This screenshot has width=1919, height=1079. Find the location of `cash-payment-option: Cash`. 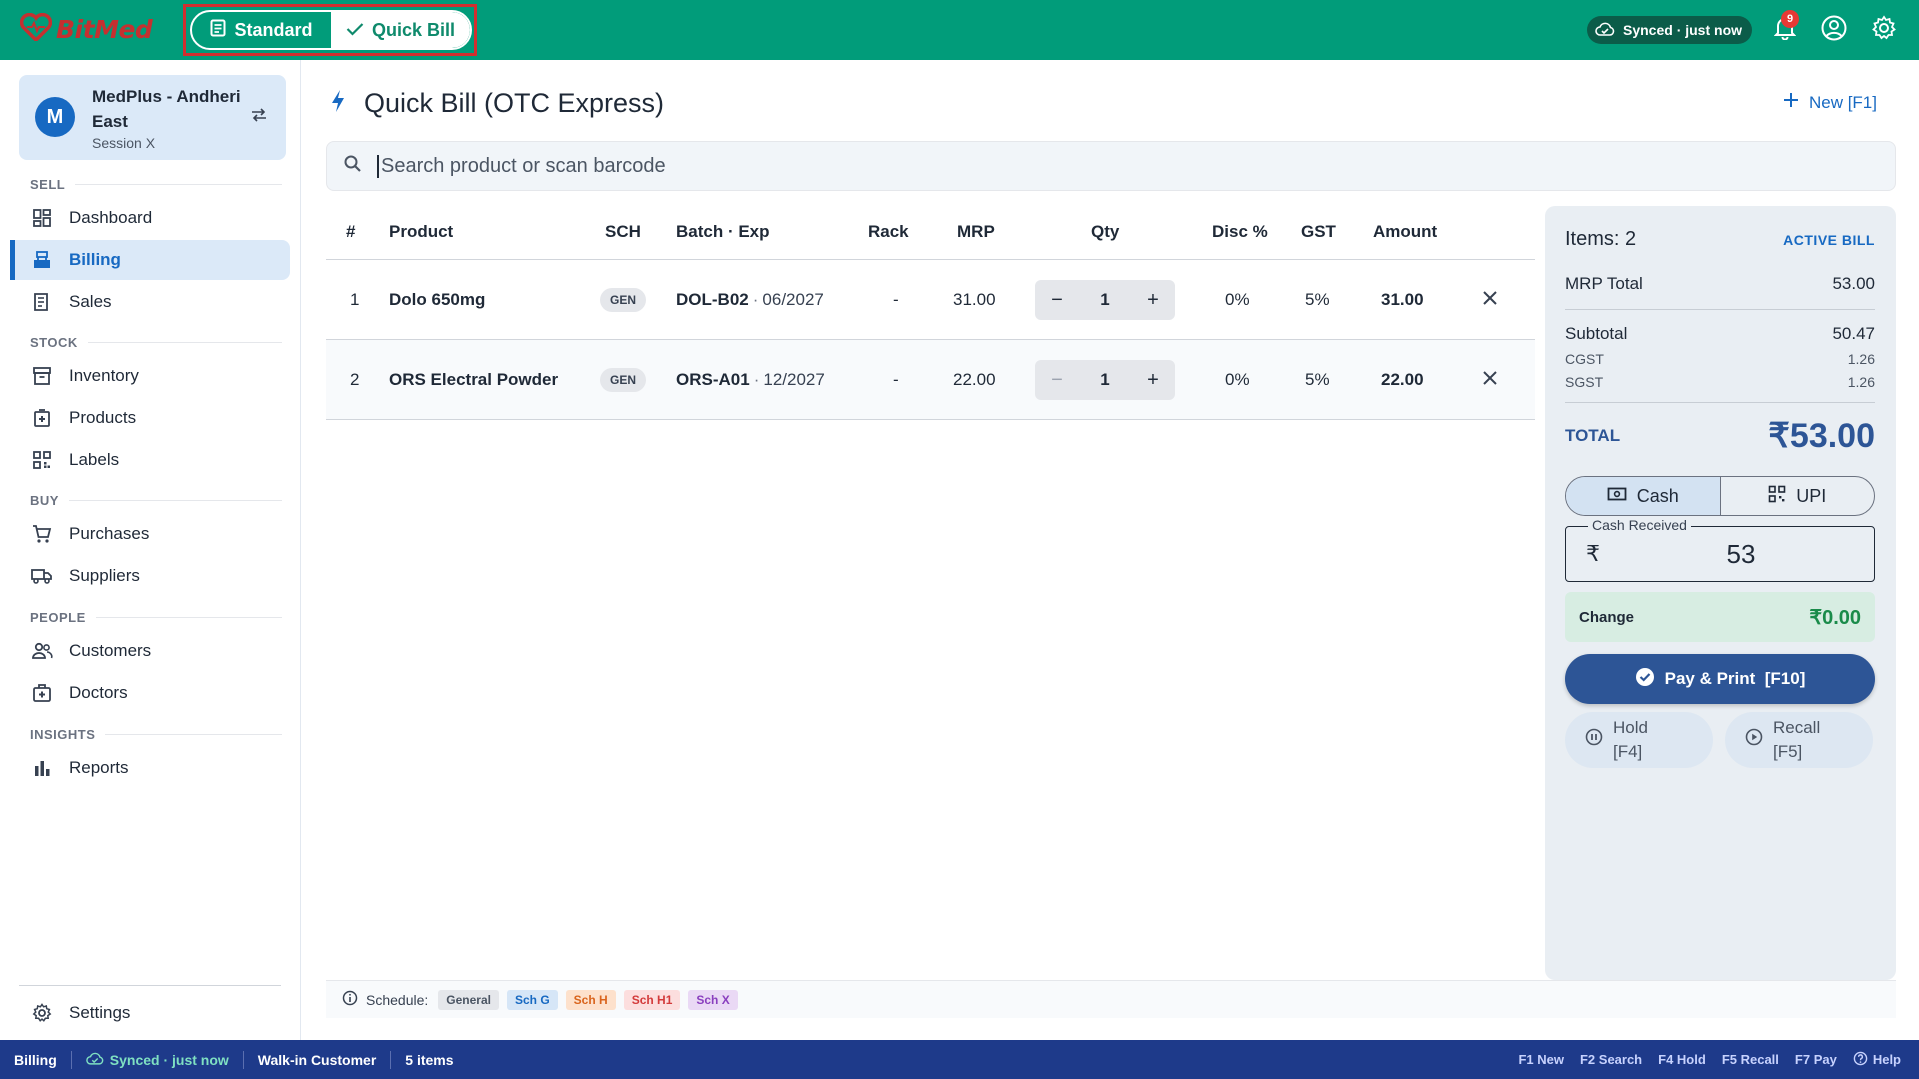

cash-payment-option: Cash is located at coordinates (1643, 496).